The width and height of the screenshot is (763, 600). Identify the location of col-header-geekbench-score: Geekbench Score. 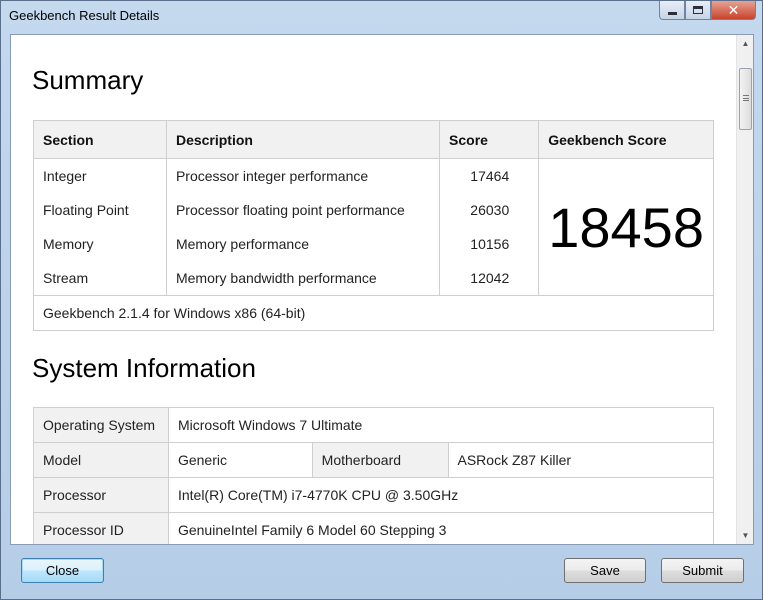
(626, 139).